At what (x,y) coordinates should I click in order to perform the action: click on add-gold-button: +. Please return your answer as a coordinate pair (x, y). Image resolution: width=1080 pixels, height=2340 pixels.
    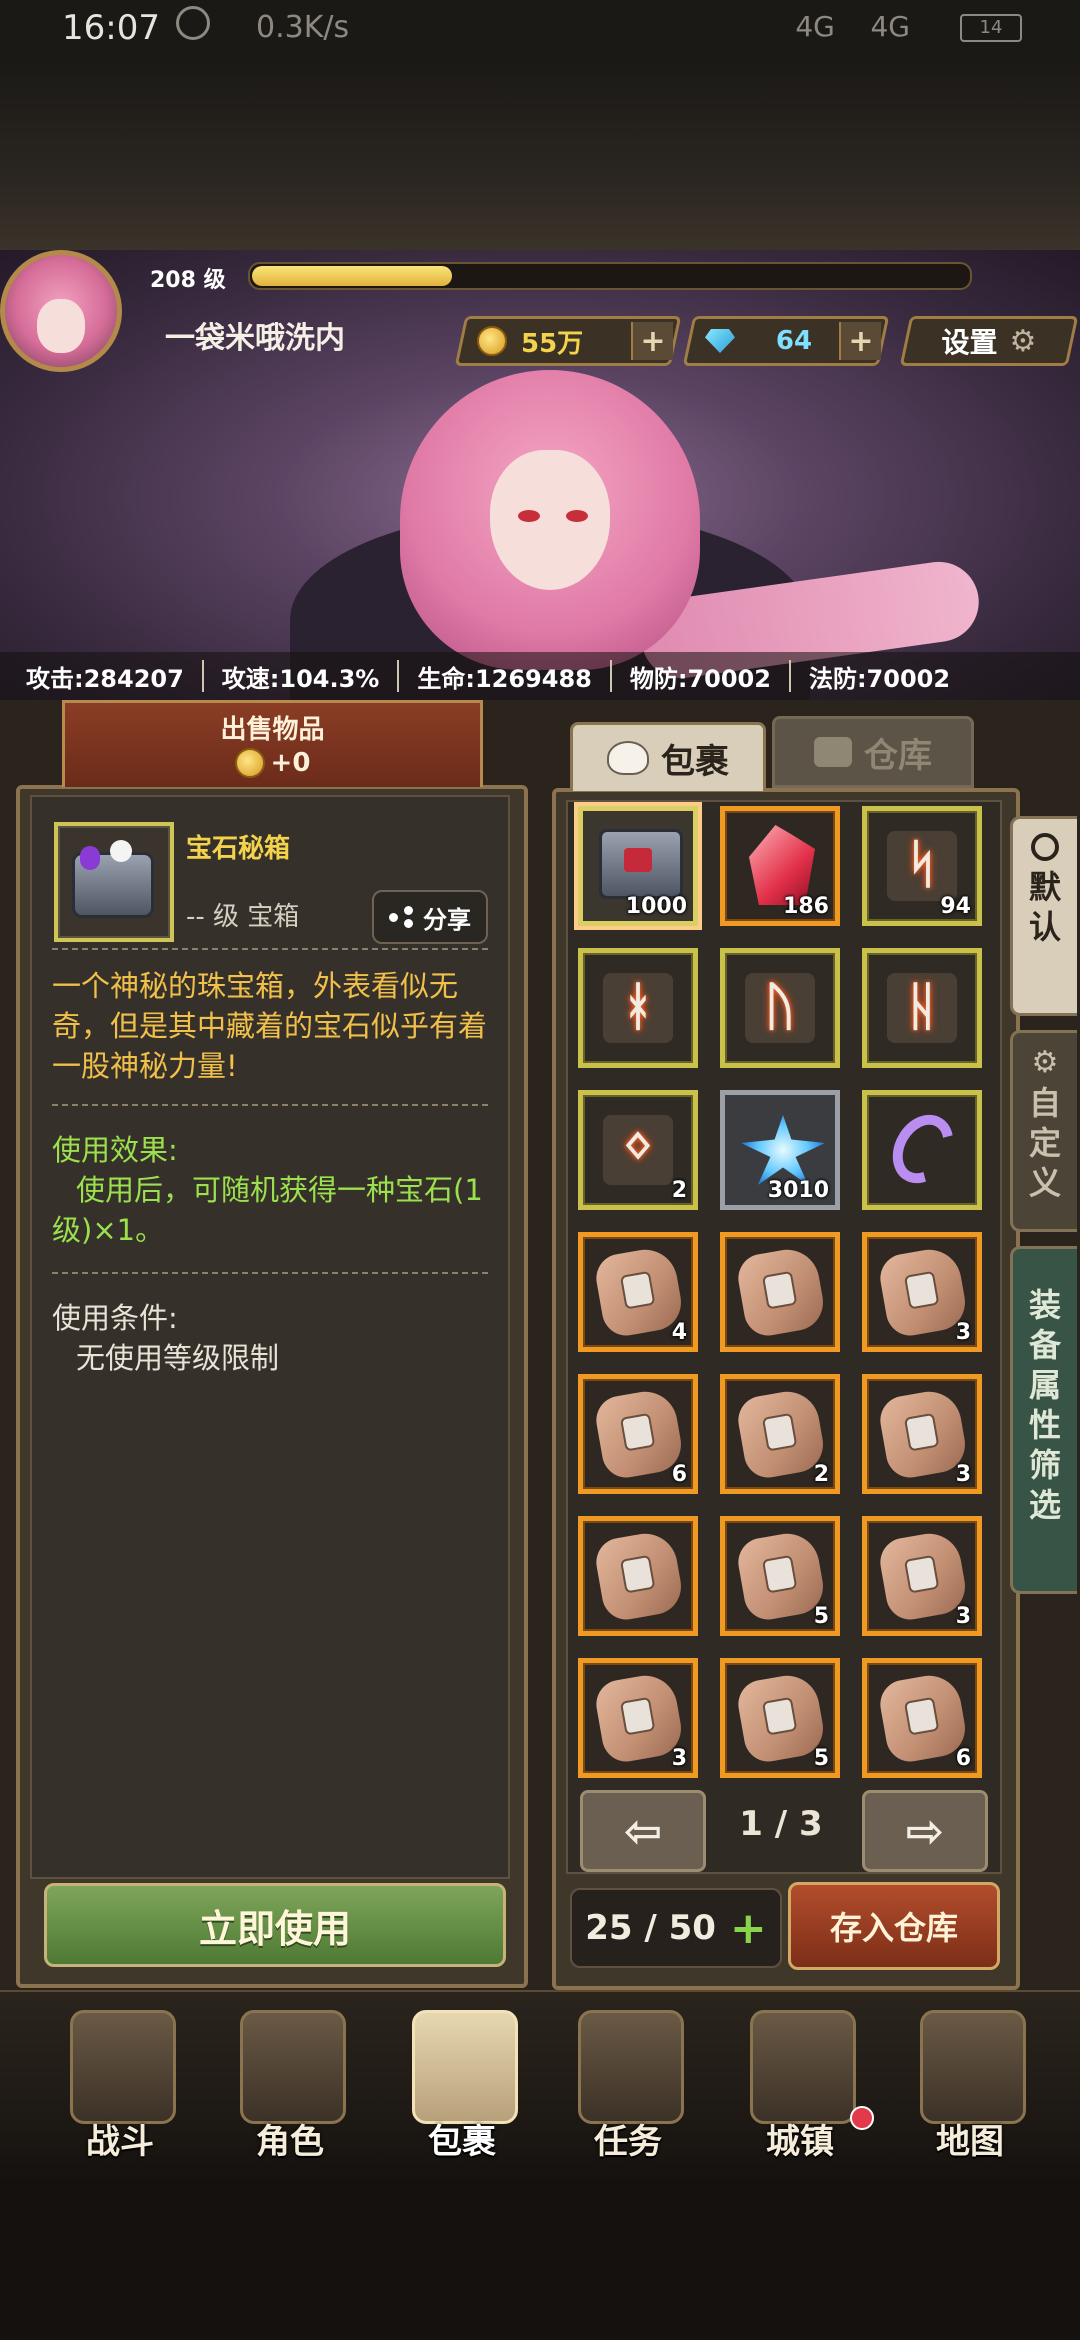
    Looking at the image, I should click on (652, 341).